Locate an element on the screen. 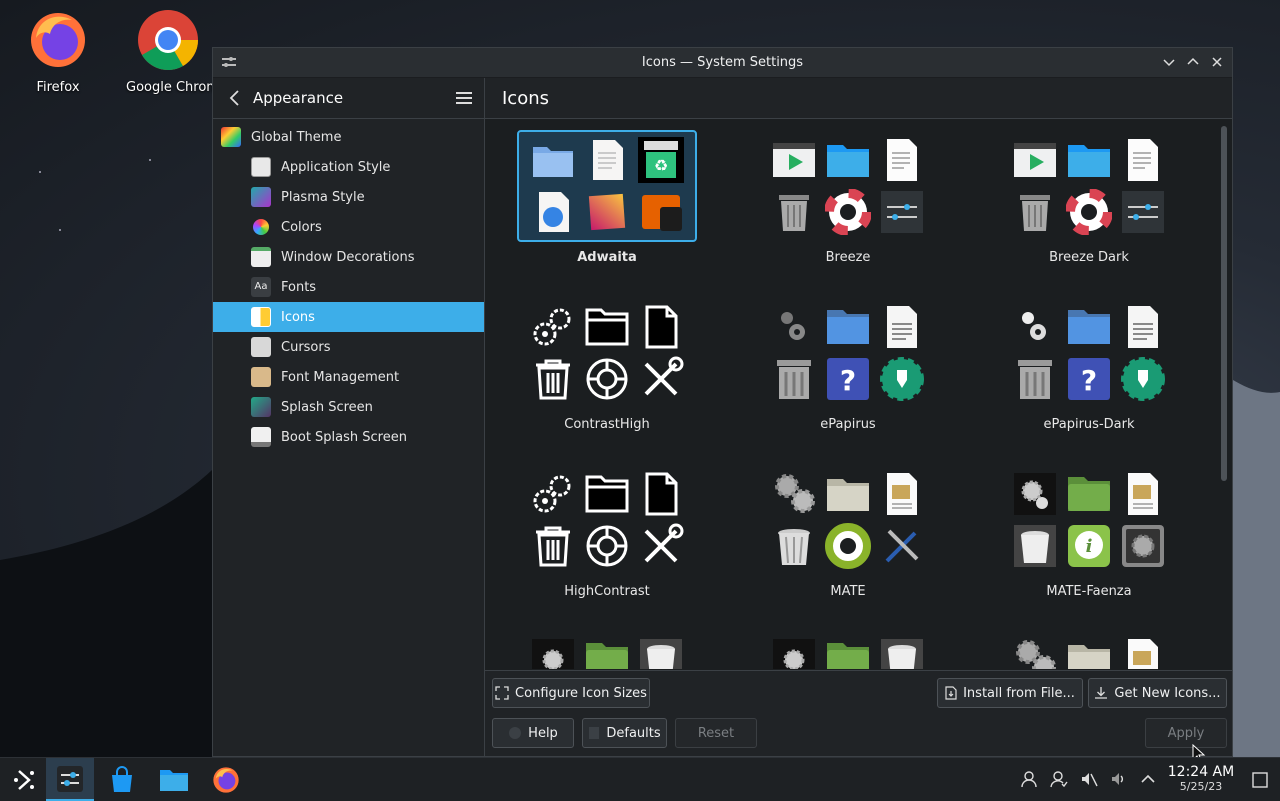 Image resolution: width=1280 pixels, height=801 pixels. user-icon is located at coordinates (1029, 779).